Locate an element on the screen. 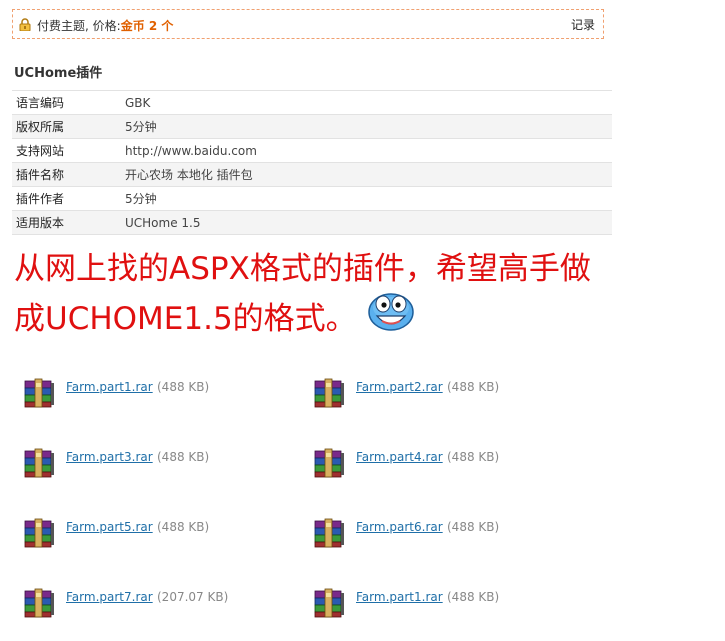  paid-notice-label: 付费主题, 价格: is located at coordinates (79, 26).